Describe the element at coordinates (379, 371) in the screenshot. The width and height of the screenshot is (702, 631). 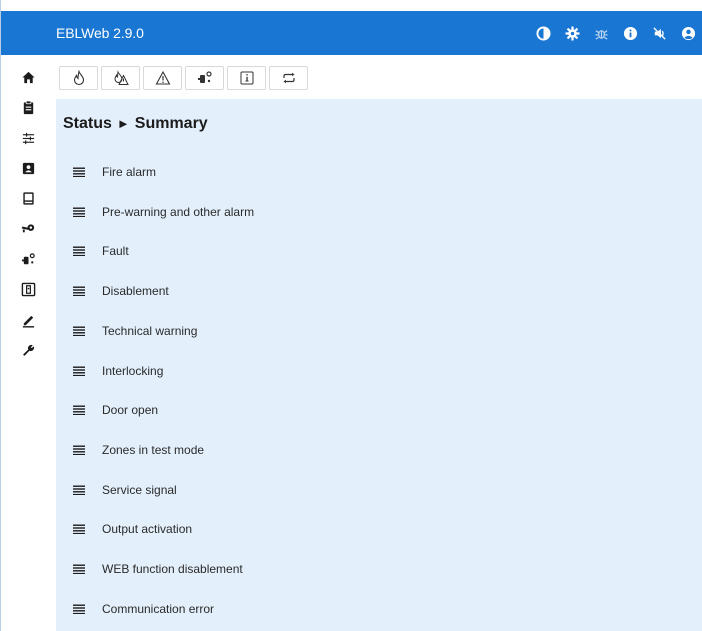
I see `list-item: Interlocking` at that location.